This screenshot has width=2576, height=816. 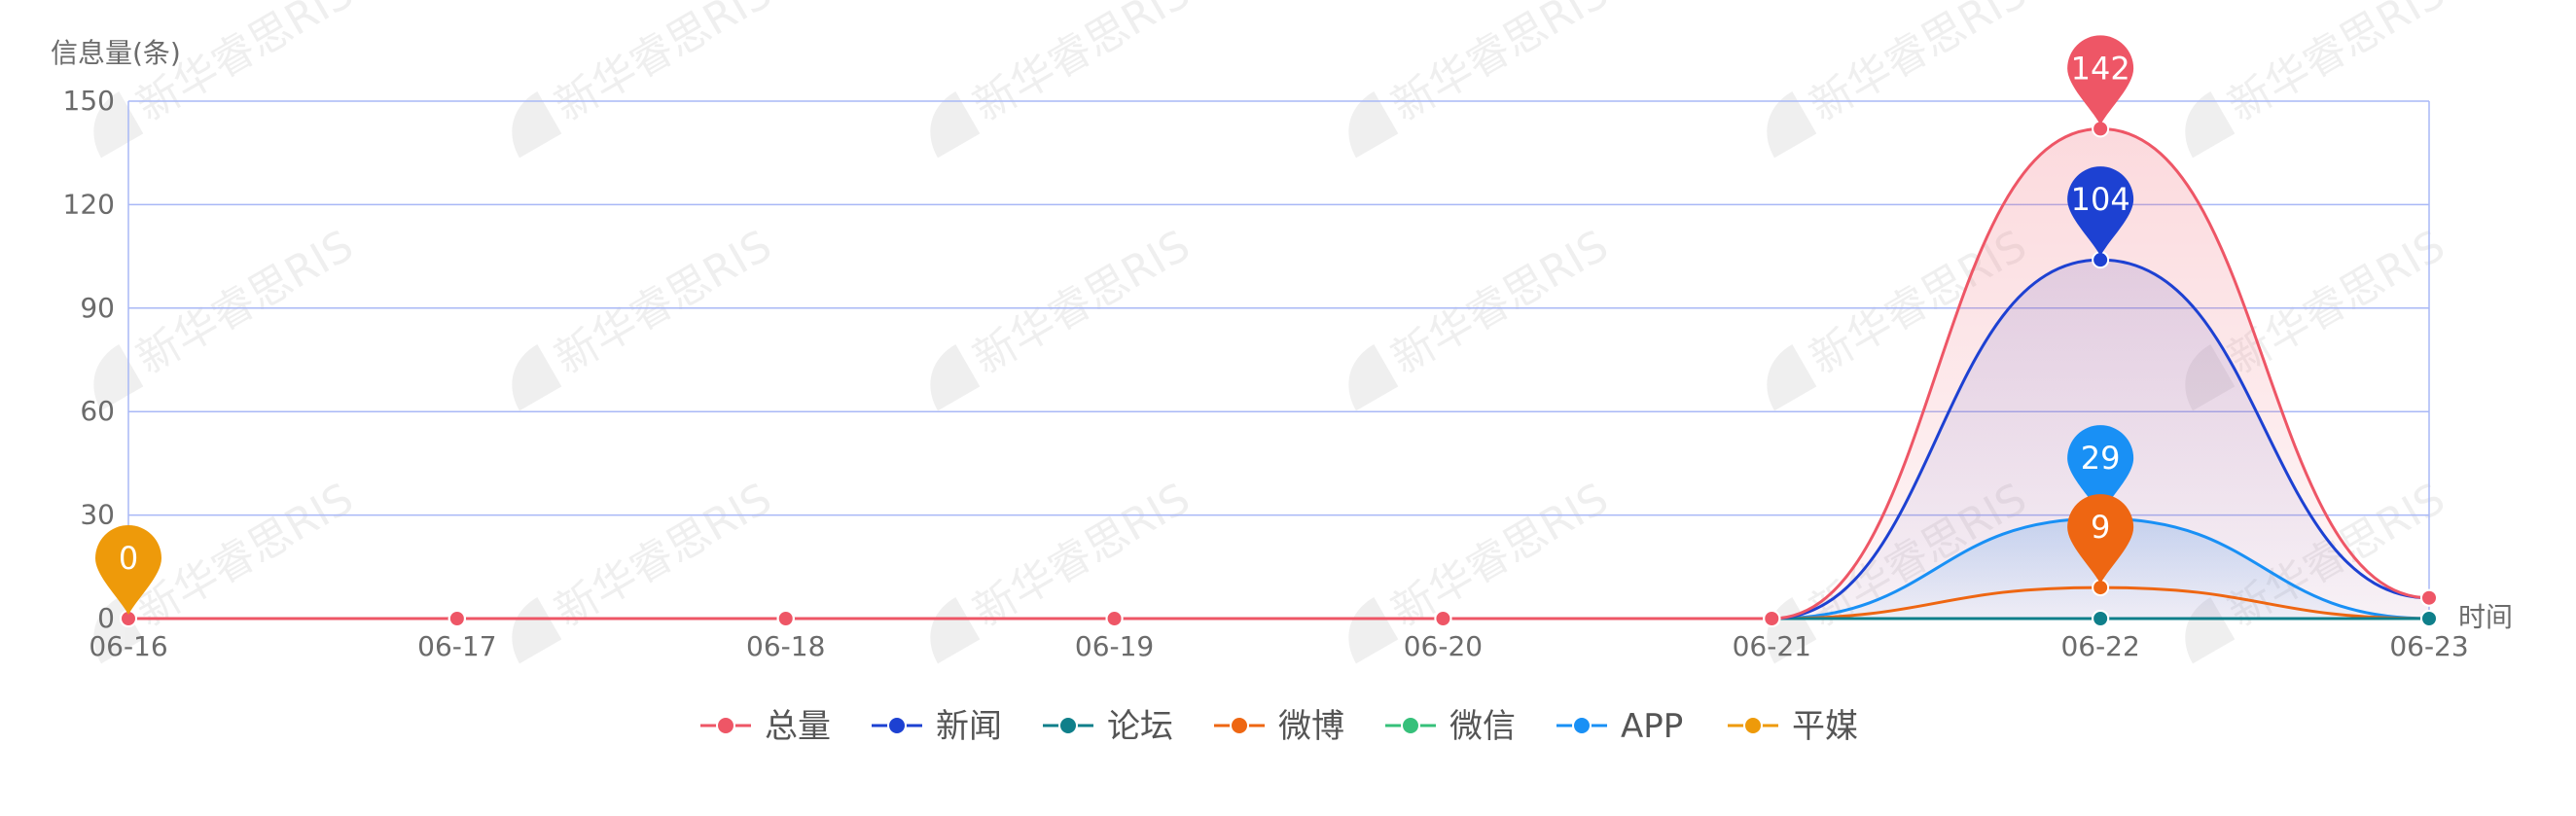 What do you see at coordinates (1652, 726) in the screenshot?
I see `legend-label: APP` at bounding box center [1652, 726].